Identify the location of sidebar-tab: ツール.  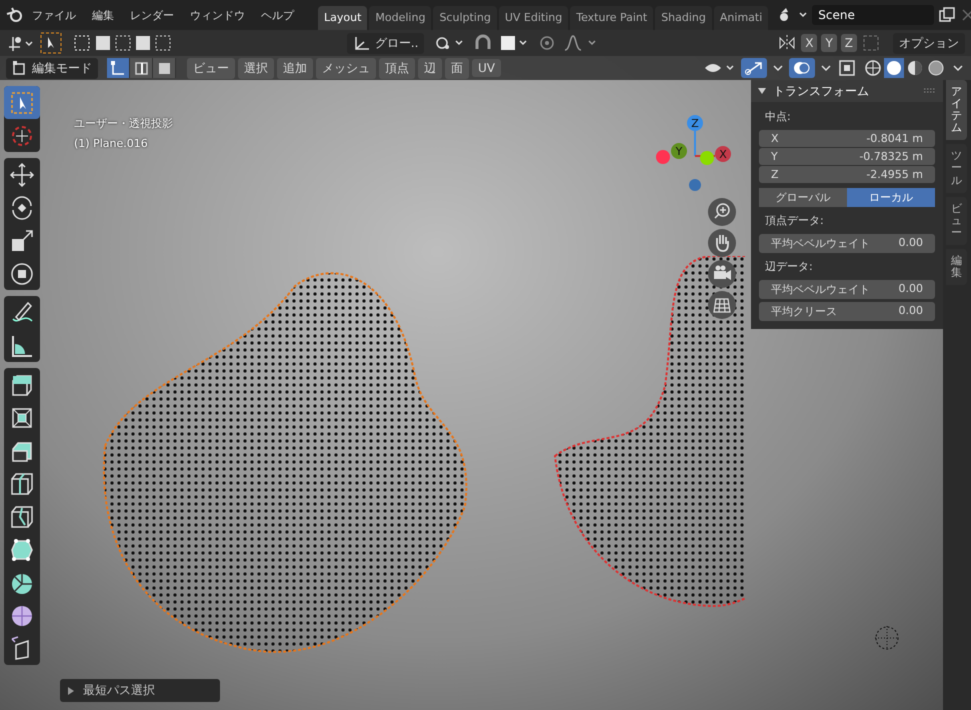
(956, 168).